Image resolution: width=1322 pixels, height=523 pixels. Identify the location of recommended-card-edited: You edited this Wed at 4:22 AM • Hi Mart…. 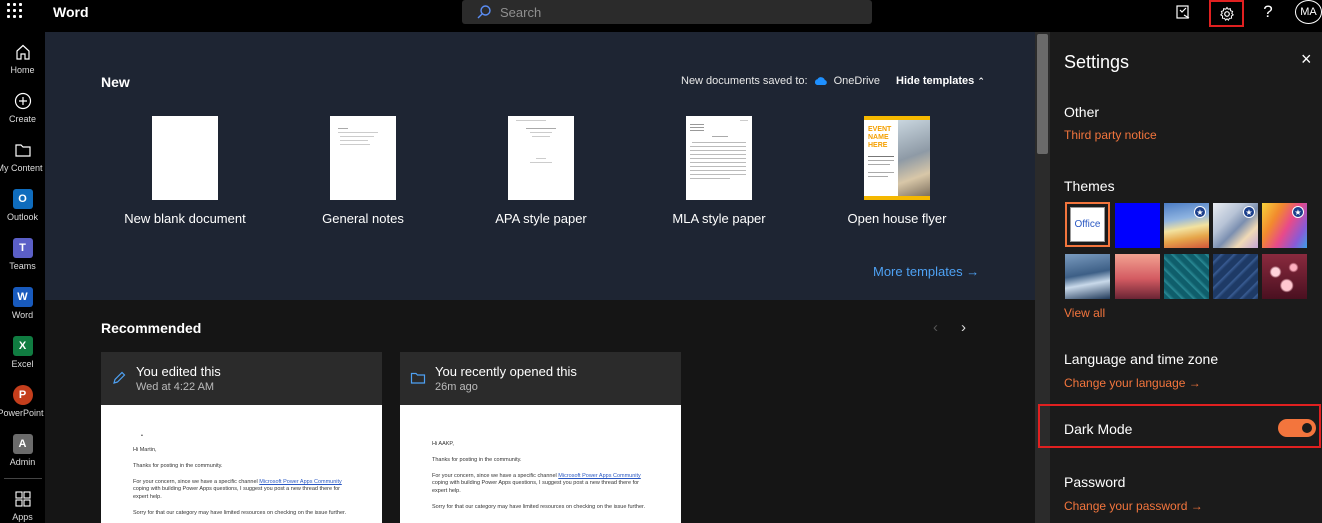
(241, 437).